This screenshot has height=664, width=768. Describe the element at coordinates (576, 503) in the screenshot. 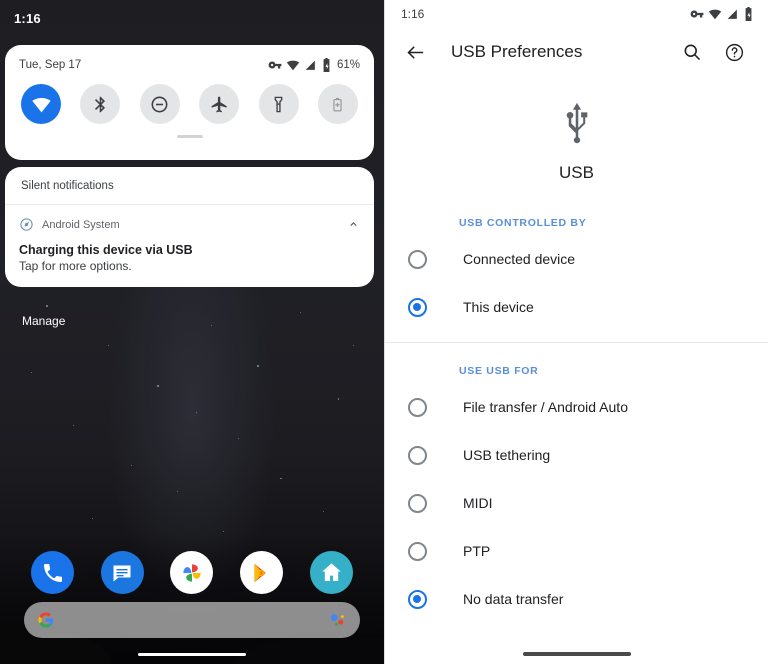

I see `radio-row-midi: MIDI` at that location.